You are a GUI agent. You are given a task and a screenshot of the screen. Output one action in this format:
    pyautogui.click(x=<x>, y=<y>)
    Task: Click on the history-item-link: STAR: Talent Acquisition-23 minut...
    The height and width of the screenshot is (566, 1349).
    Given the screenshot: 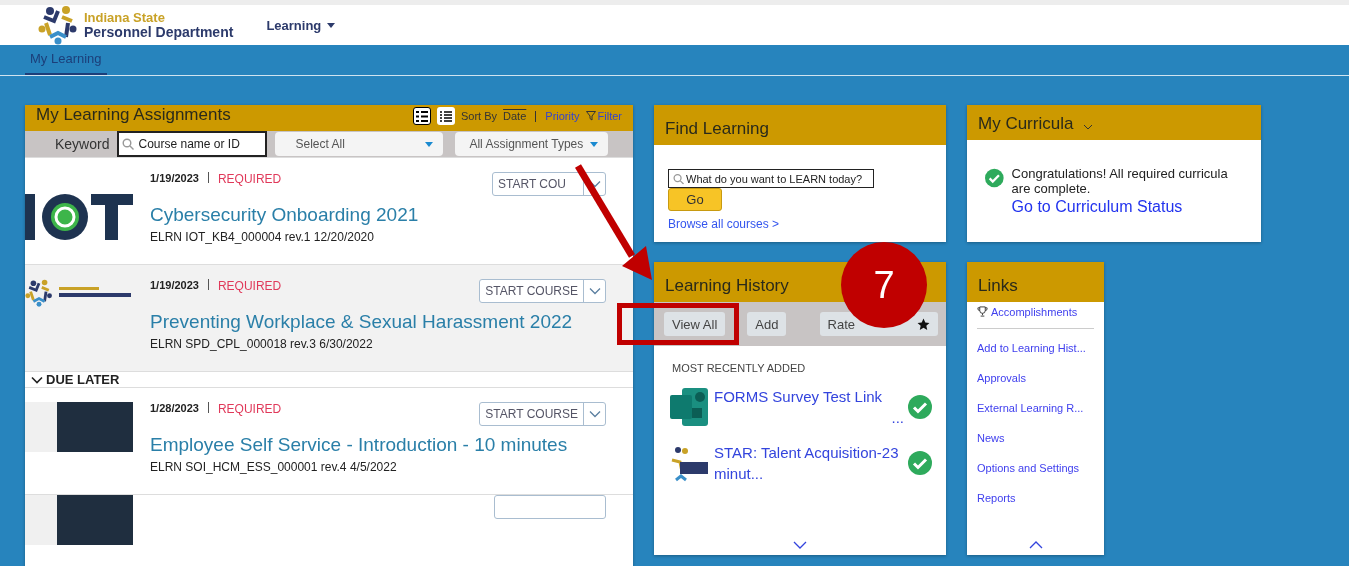 What is the action you would take?
    pyautogui.click(x=809, y=463)
    